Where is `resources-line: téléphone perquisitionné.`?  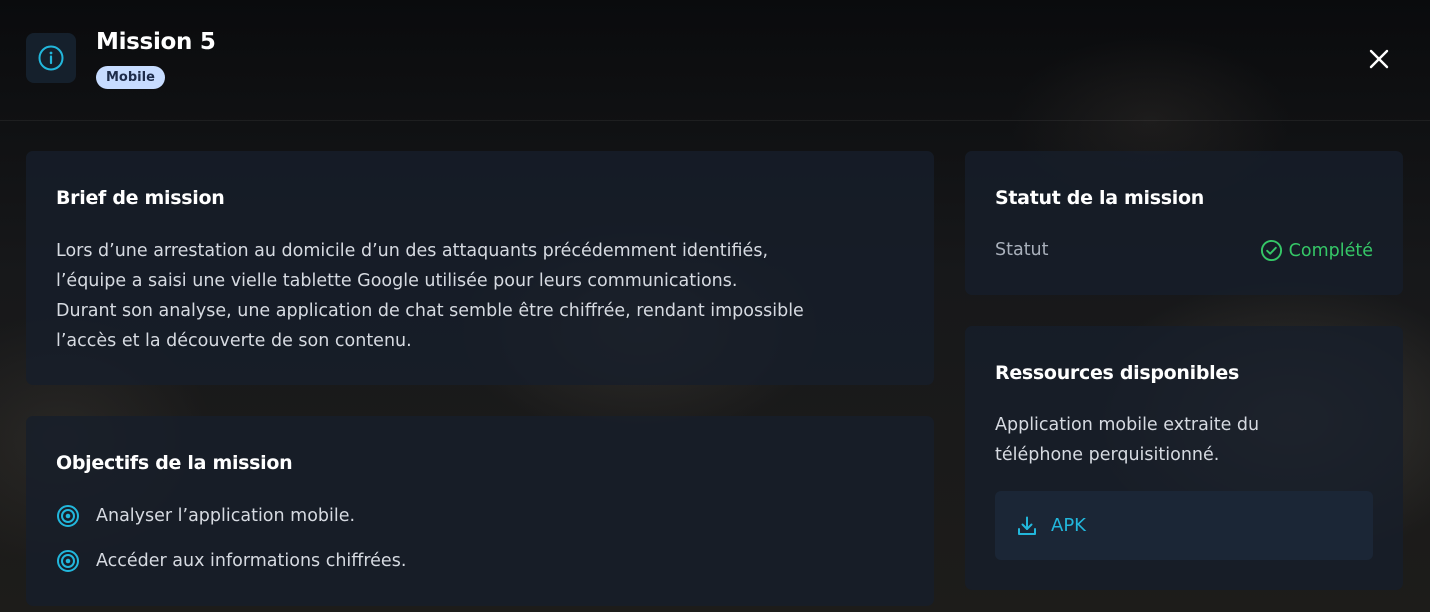
resources-line: téléphone perquisitionné. is located at coordinates (1107, 455).